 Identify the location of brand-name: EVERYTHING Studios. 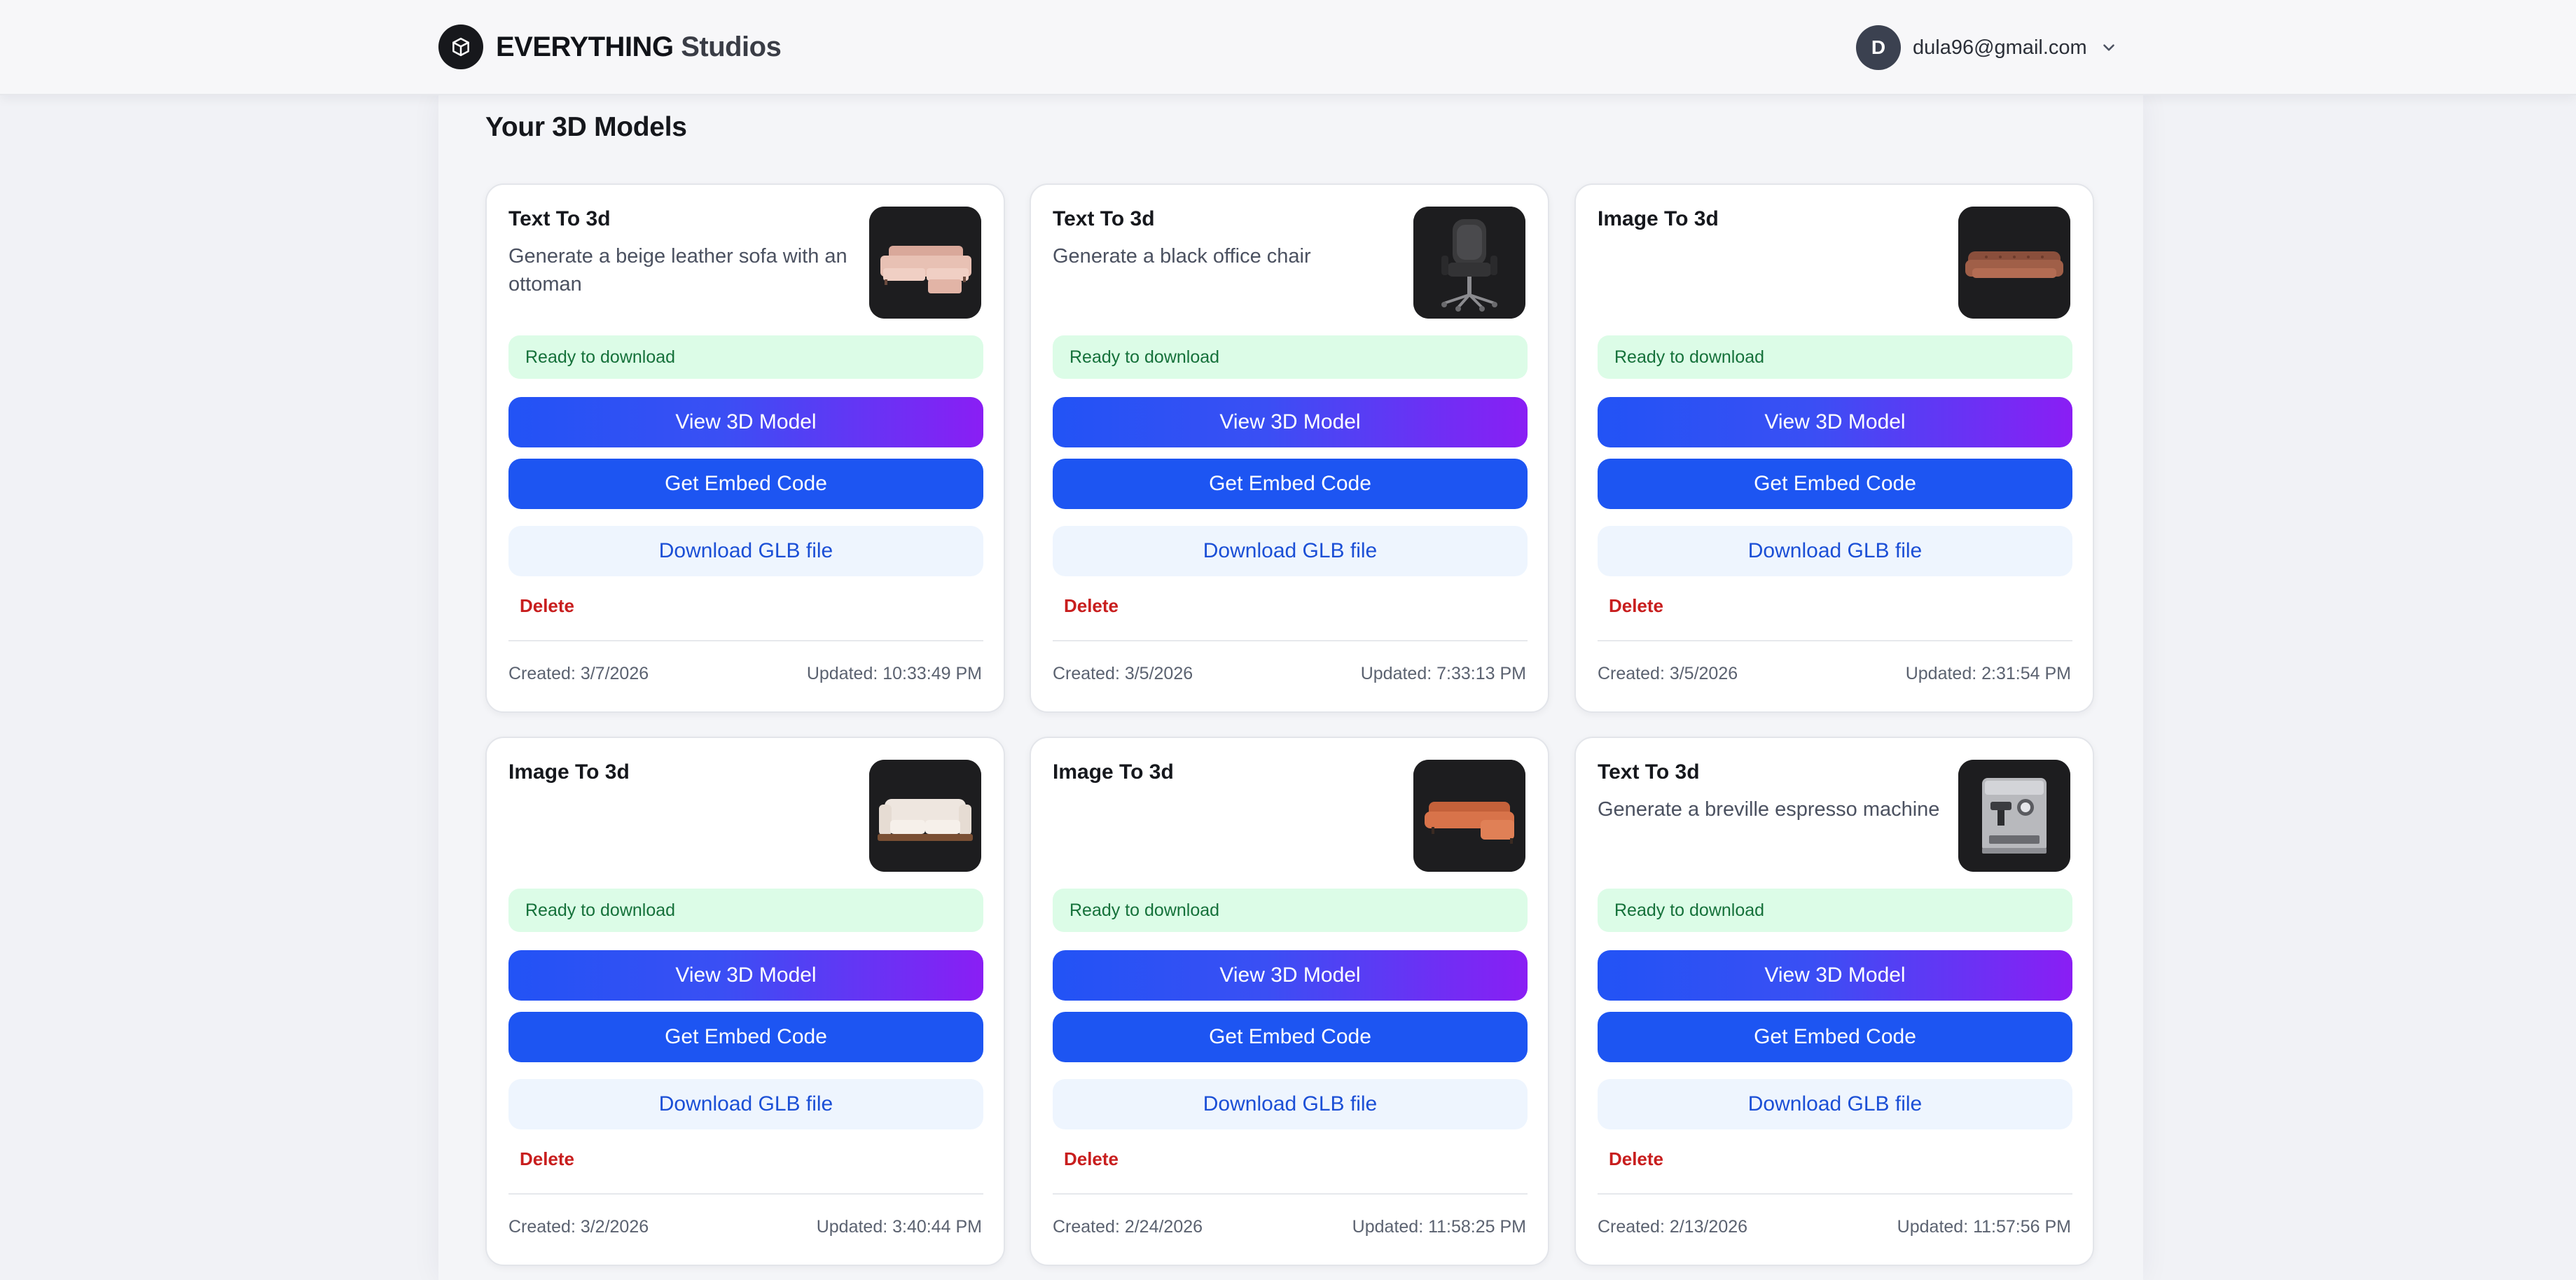
(639, 47).